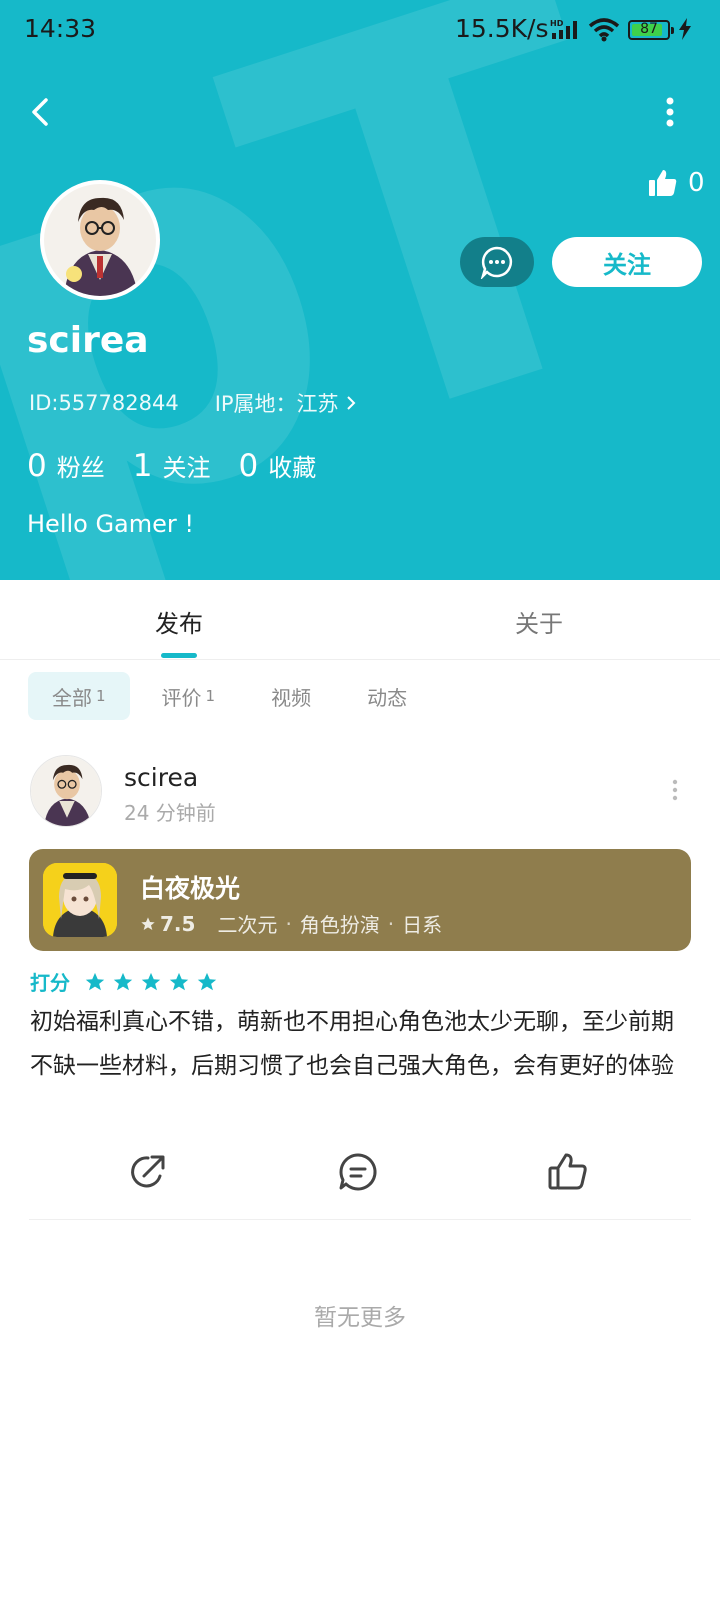  What do you see at coordinates (190, 888) in the screenshot?
I see `game-title: 白夜极光` at bounding box center [190, 888].